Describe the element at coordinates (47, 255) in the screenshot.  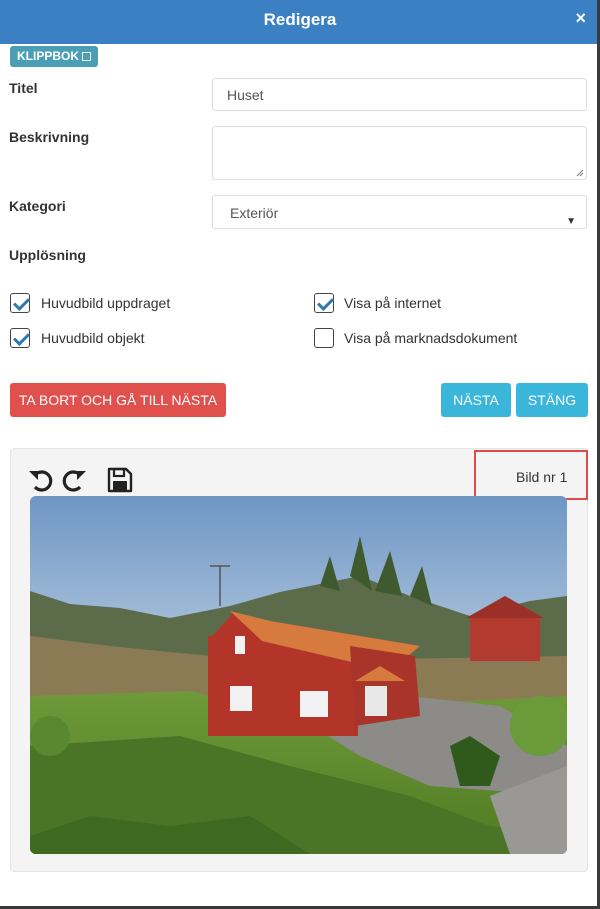
I see `upplosning-label: Upplösning` at that location.